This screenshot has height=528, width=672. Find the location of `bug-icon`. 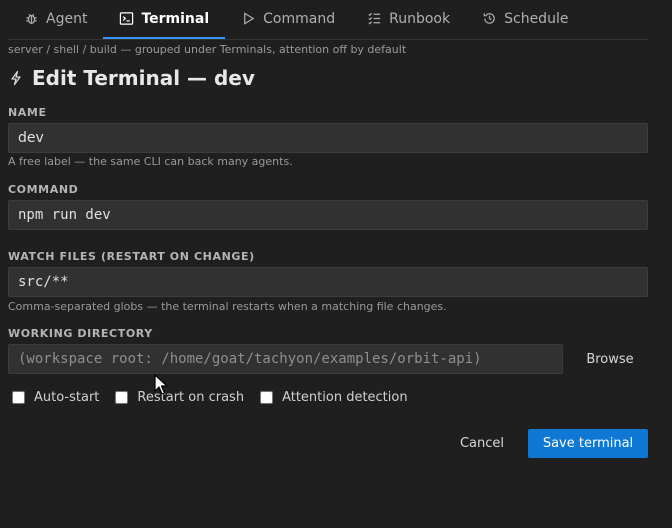

bug-icon is located at coordinates (31, 18).